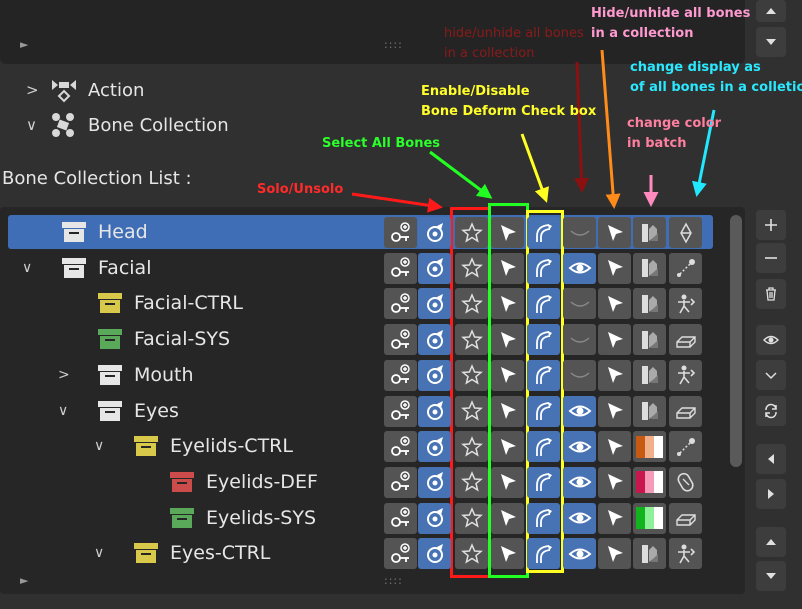 The width and height of the screenshot is (802, 609). Describe the element at coordinates (193, 446) in the screenshot. I see `collection-name: ∨ Eyelids-CTRL` at that location.